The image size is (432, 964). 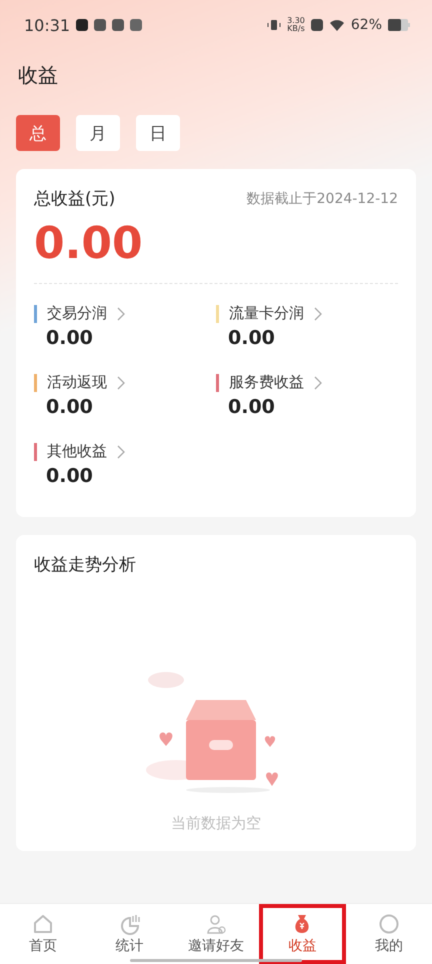 What do you see at coordinates (98, 133) in the screenshot?
I see `period-tab: 月` at bounding box center [98, 133].